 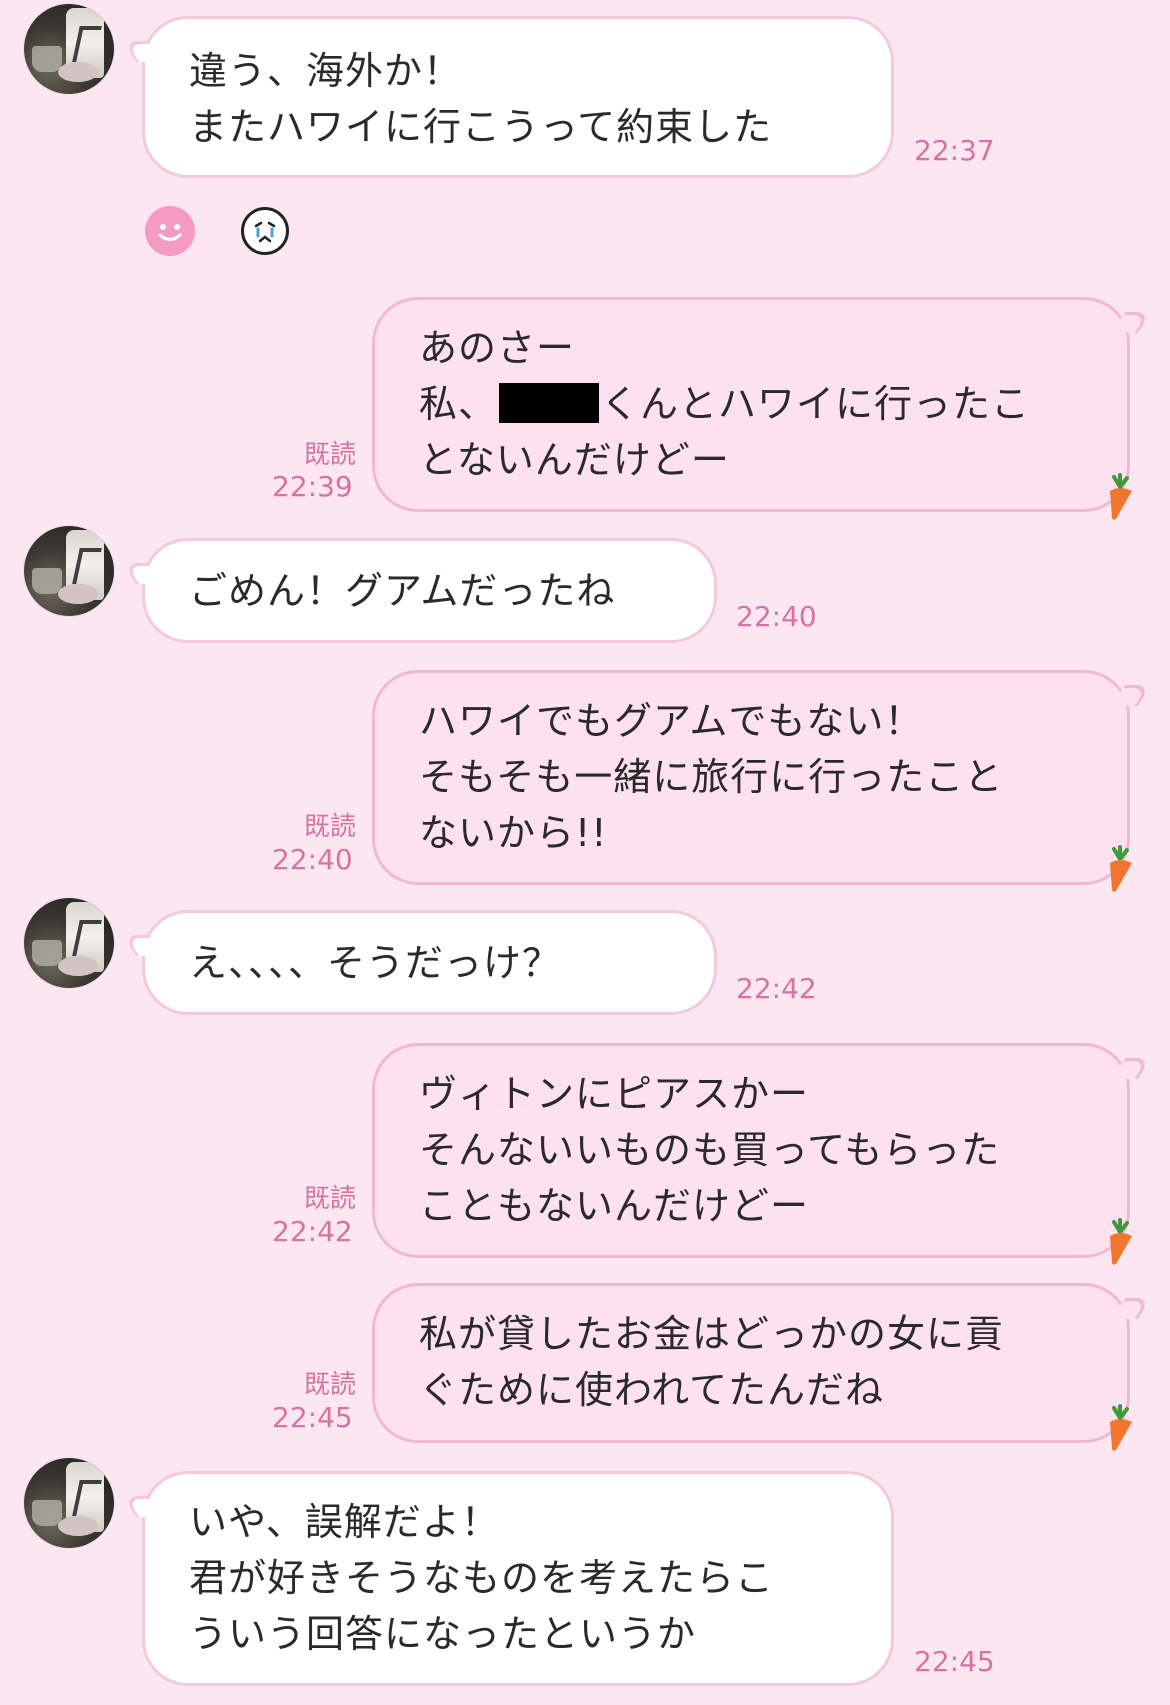 I want to click on message-text: いや、誤解だよ！, so click(x=344, y=1522).